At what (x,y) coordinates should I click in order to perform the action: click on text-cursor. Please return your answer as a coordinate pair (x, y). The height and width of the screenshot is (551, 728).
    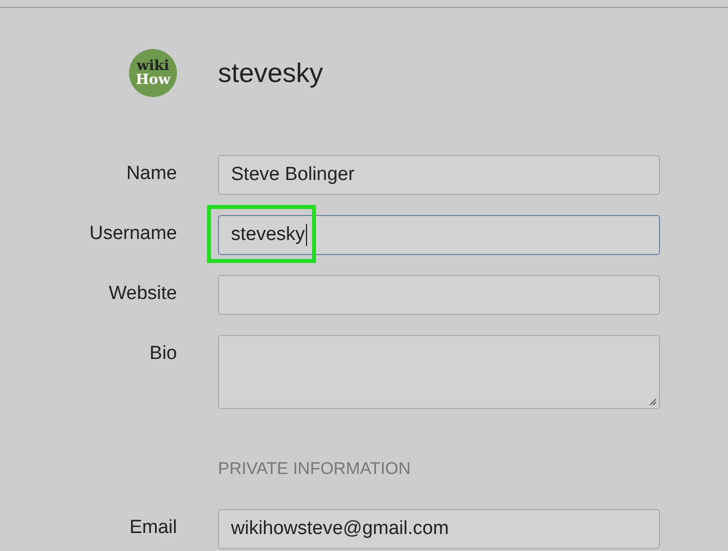
    Looking at the image, I should click on (306, 235).